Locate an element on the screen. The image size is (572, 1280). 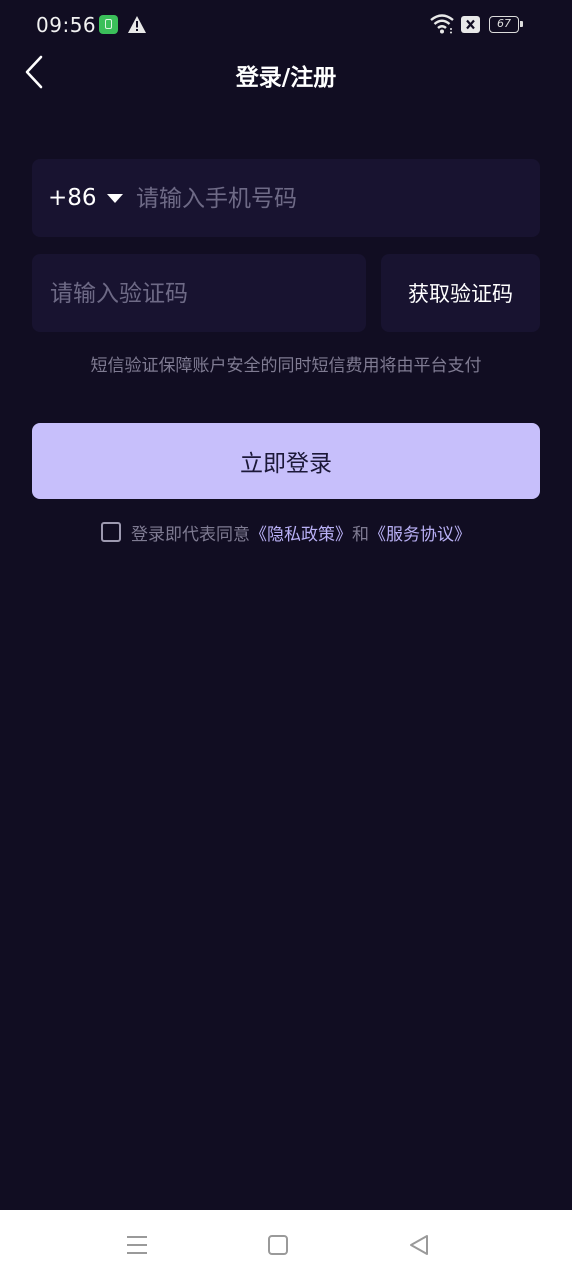
verification-code-field is located at coordinates (199, 294).